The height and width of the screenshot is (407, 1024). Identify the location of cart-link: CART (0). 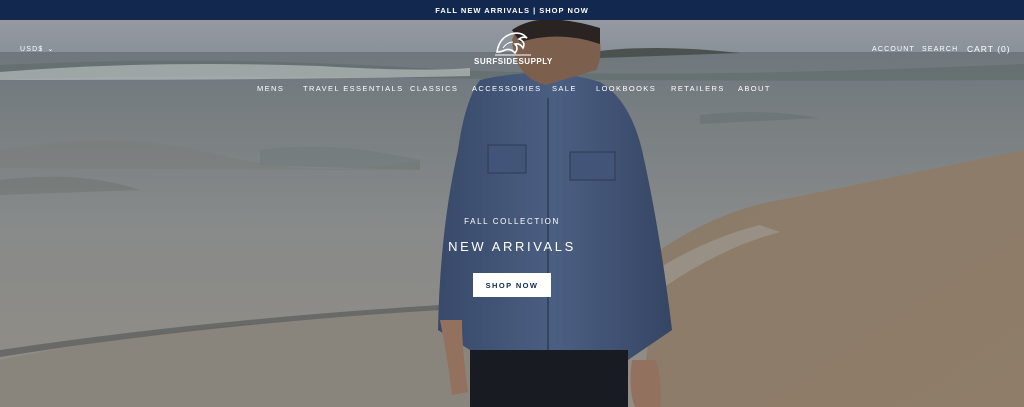
(989, 49).